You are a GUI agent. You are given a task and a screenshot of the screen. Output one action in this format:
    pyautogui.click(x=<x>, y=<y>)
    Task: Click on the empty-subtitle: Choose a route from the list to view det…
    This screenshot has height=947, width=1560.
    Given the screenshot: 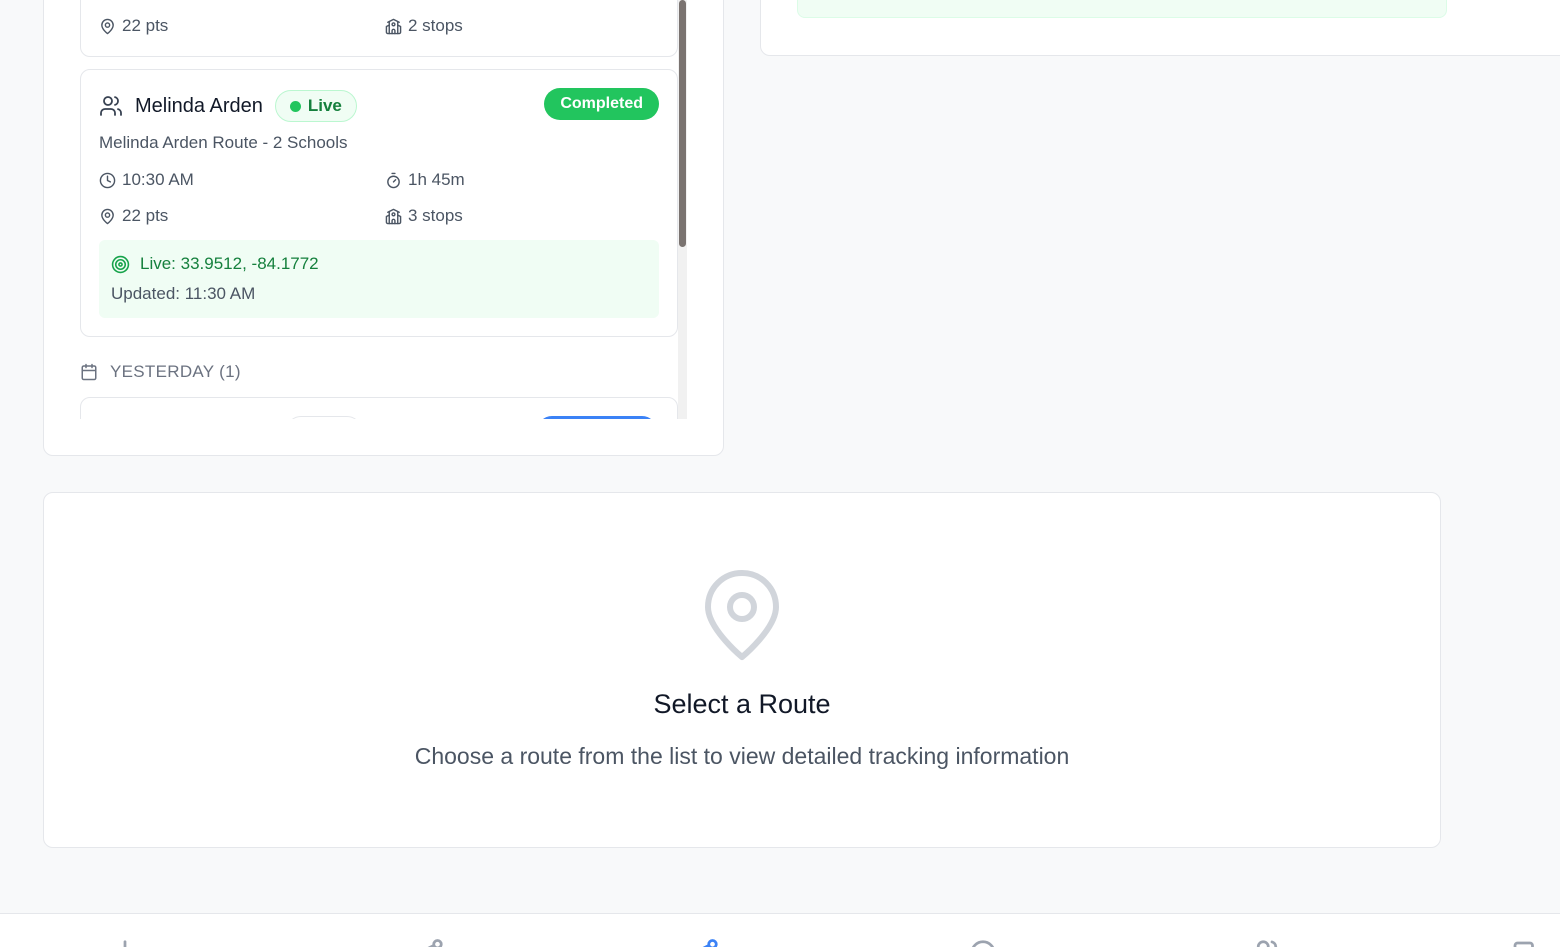 What is the action you would take?
    pyautogui.click(x=742, y=756)
    